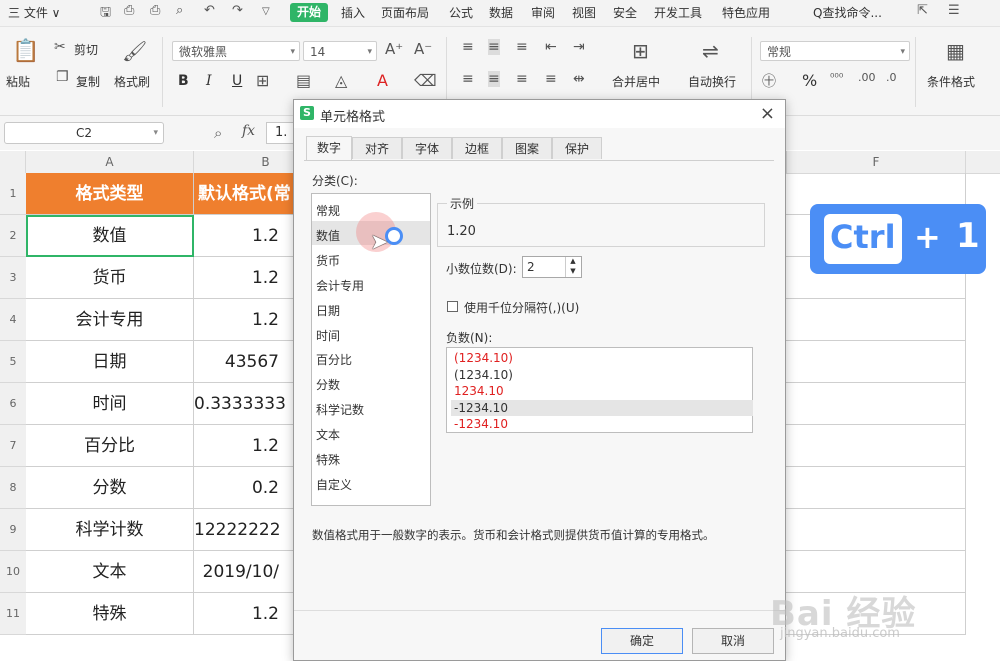  What do you see at coordinates (105, 14) in the screenshot?
I see `save-icon: 🖫` at bounding box center [105, 14].